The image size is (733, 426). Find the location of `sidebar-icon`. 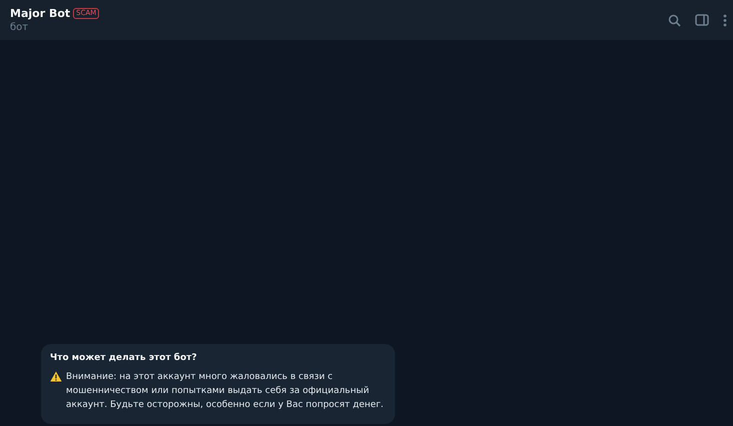

sidebar-icon is located at coordinates (702, 20).